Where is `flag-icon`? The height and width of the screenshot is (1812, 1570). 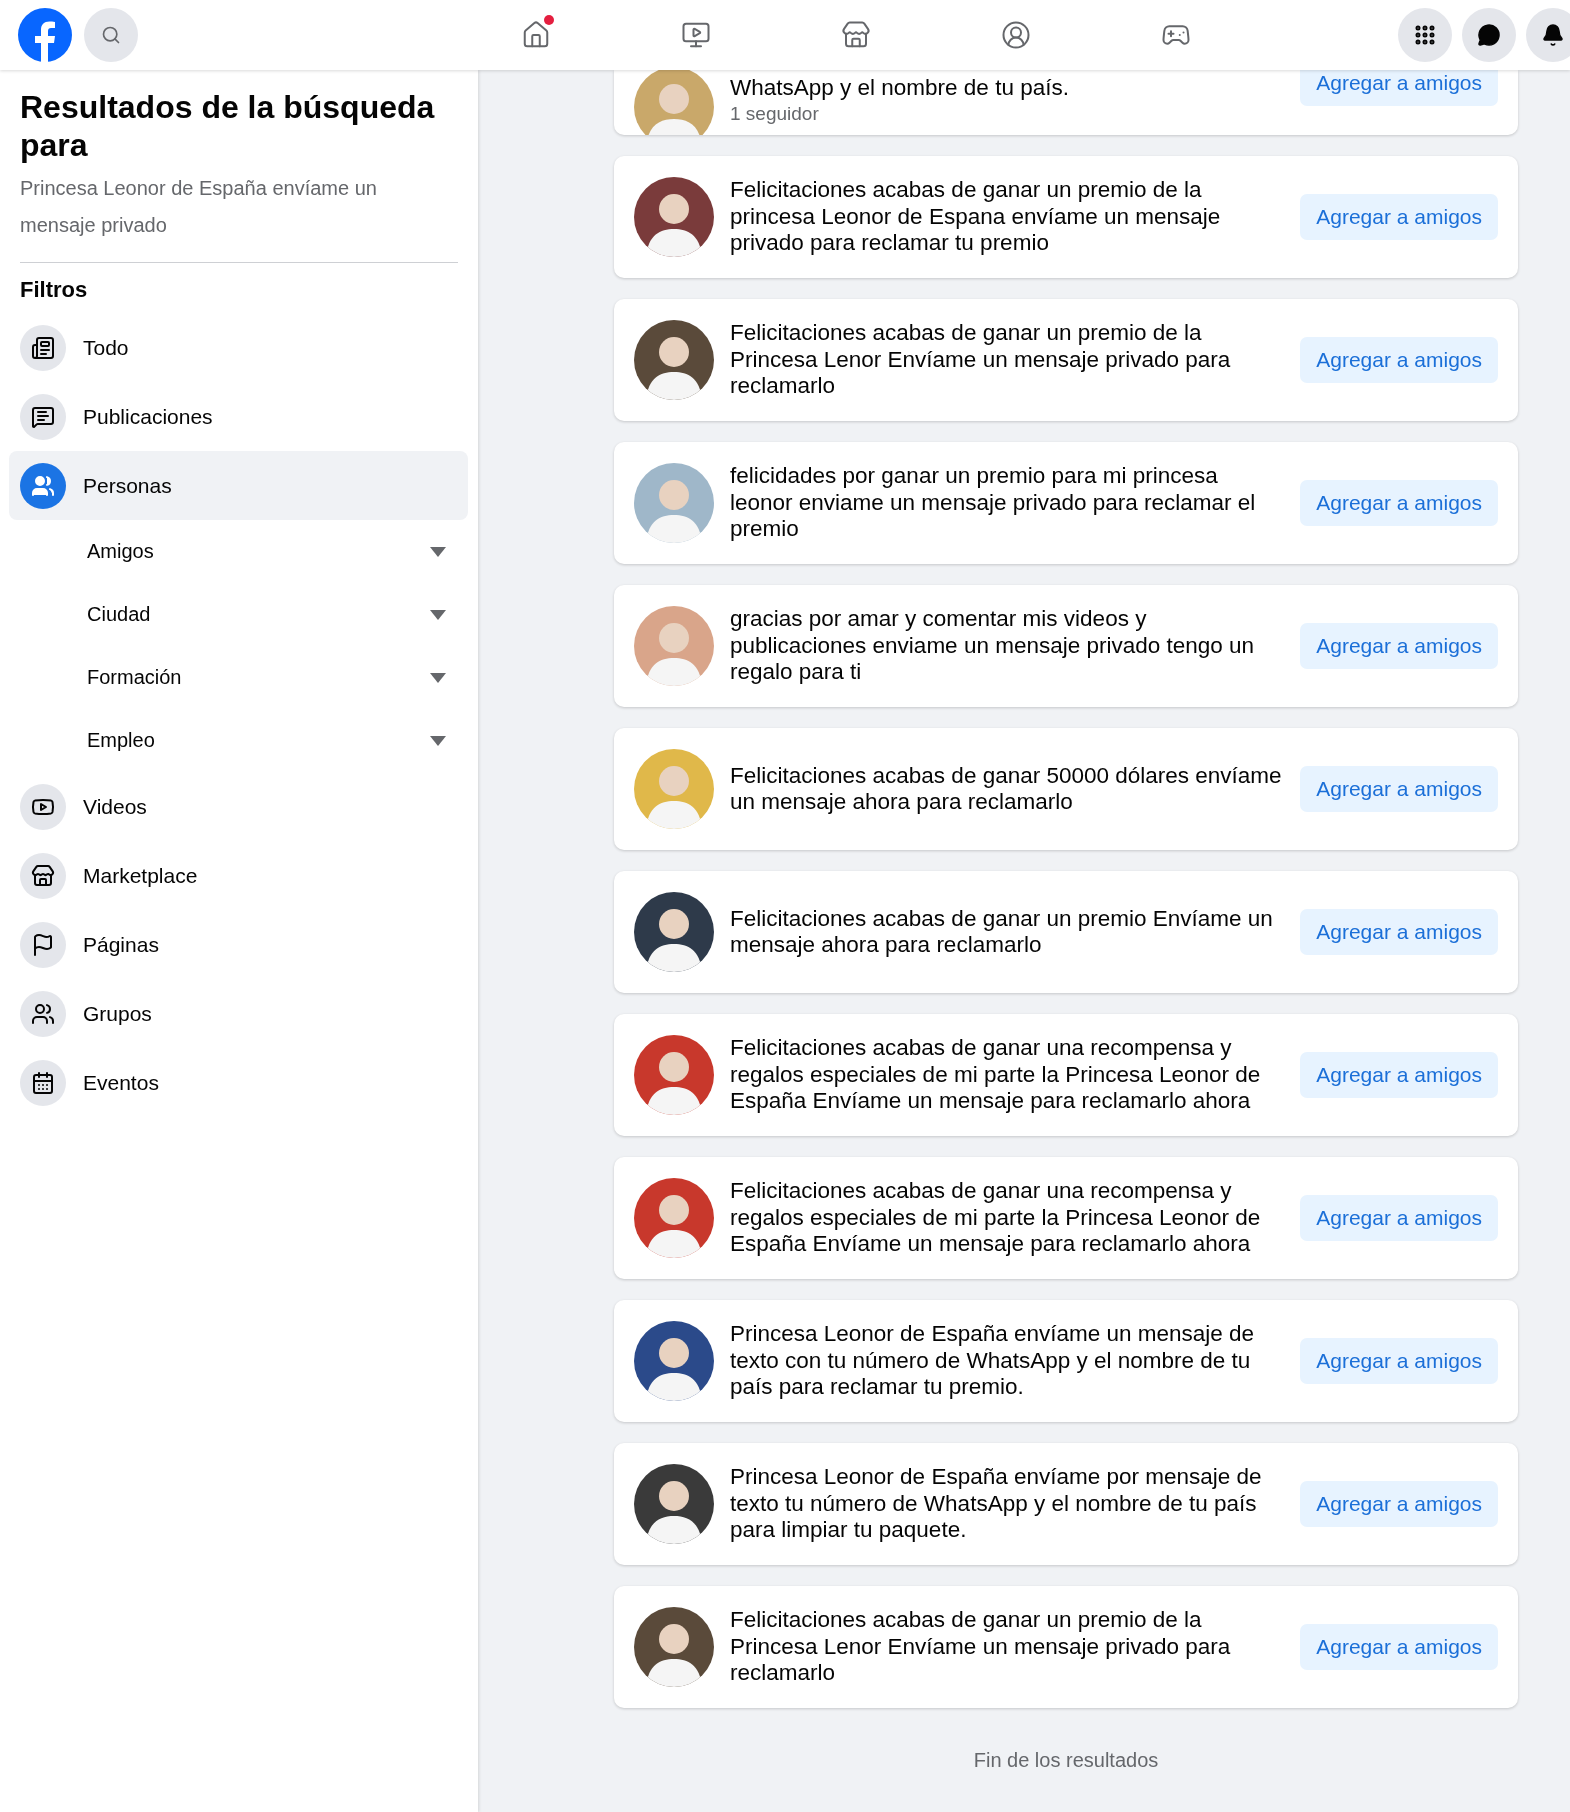 flag-icon is located at coordinates (43, 944).